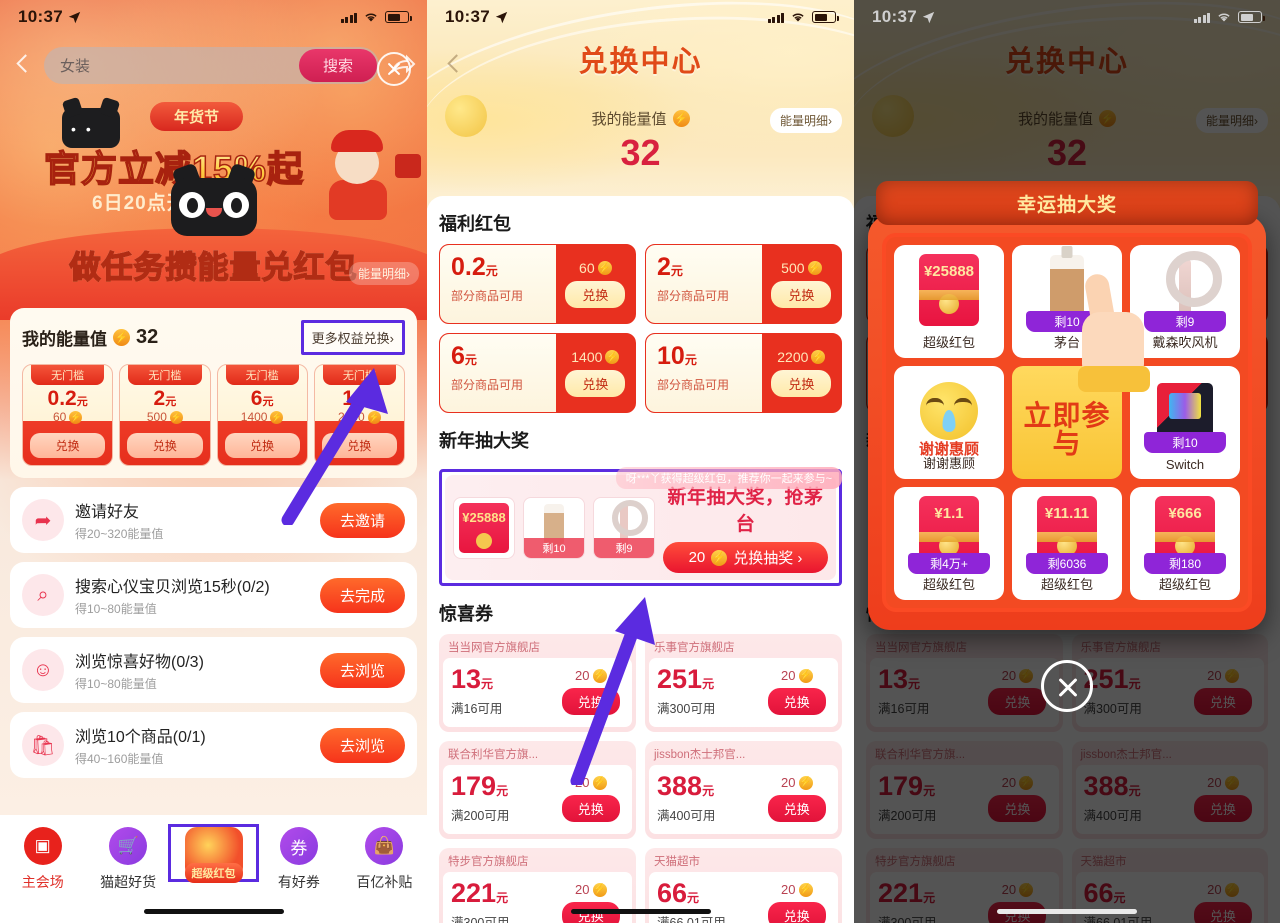 Image resolution: width=1280 pixels, height=923 pixels. What do you see at coordinates (298, 882) in the screenshot?
I see `tab-label: 有好券` at bounding box center [298, 882].